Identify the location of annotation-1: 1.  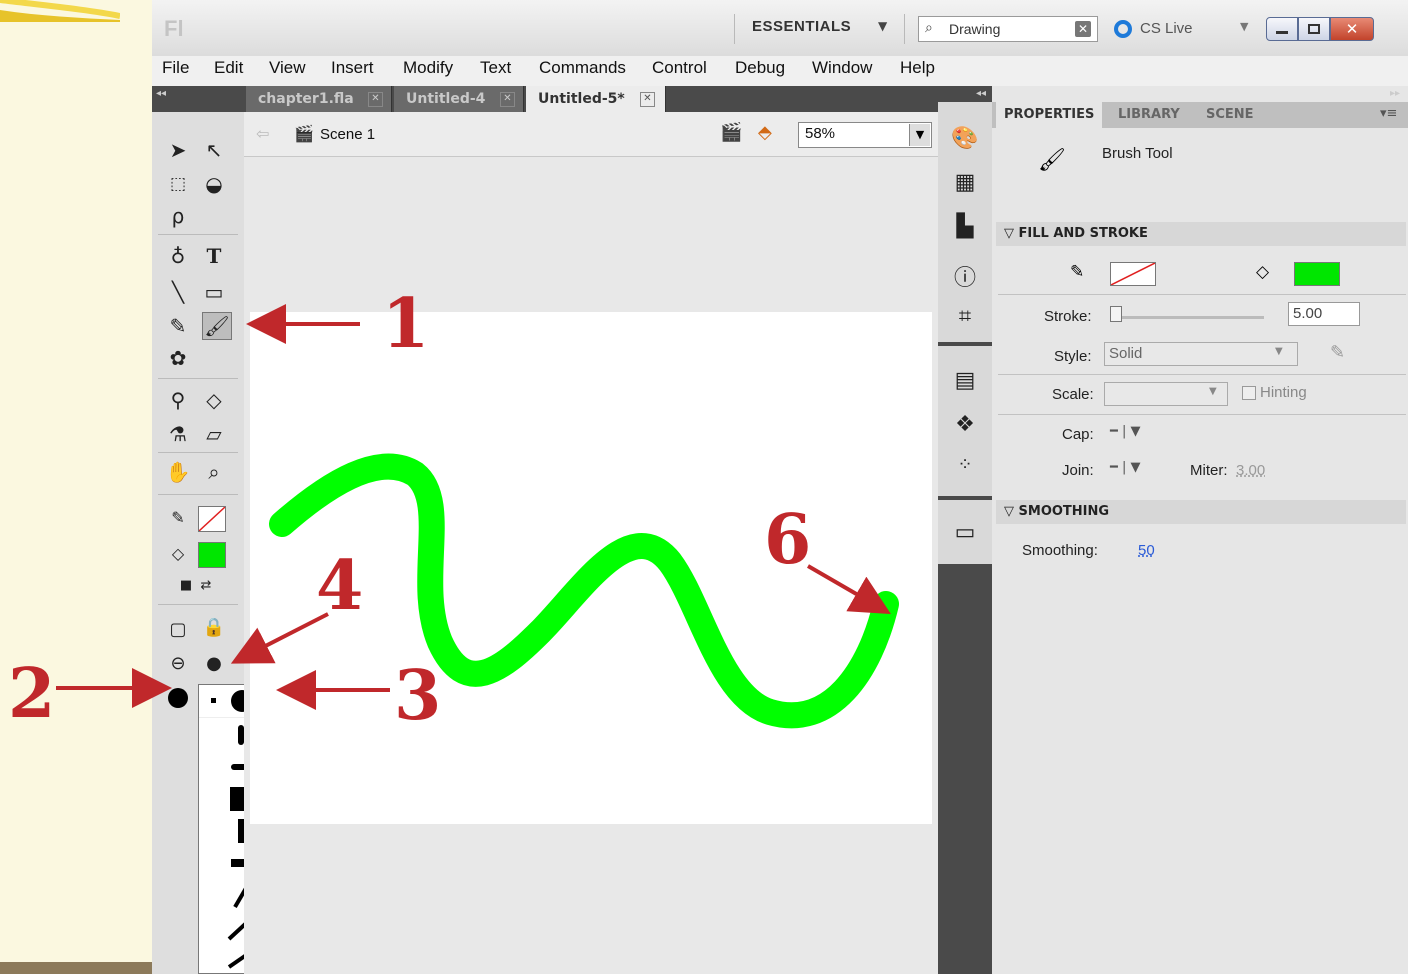
(406, 324).